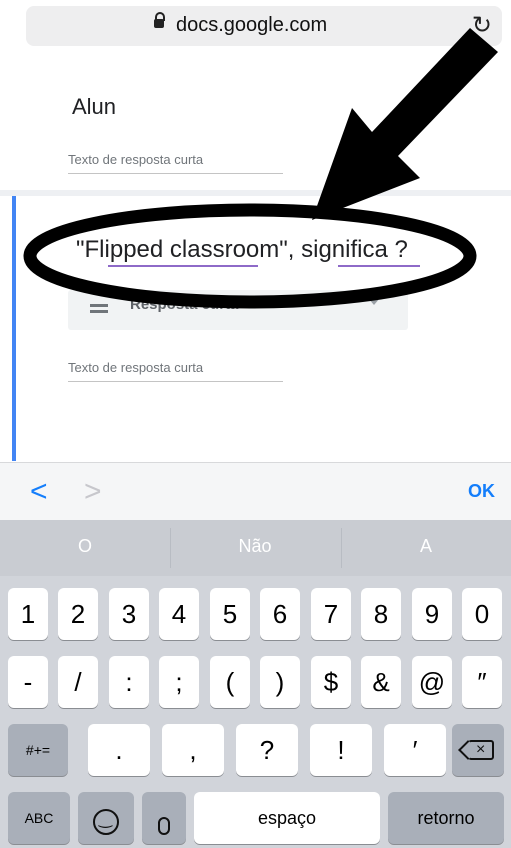  Describe the element at coordinates (250, 256) in the screenshot. I see `highlight-ellipse` at that location.